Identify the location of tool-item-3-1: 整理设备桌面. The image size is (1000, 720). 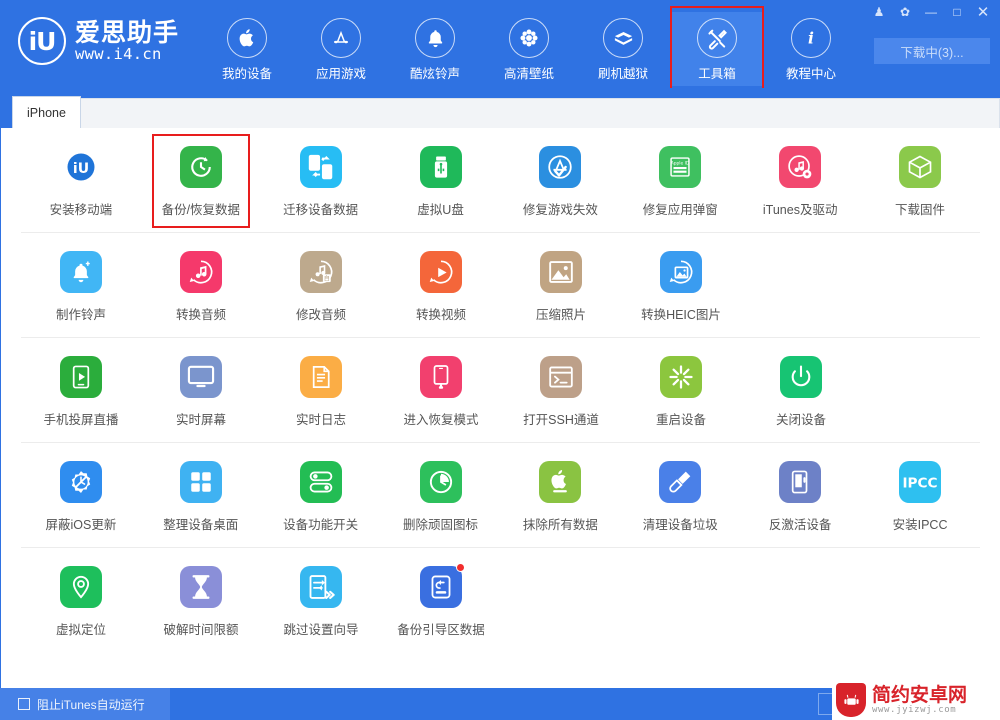
(201, 495).